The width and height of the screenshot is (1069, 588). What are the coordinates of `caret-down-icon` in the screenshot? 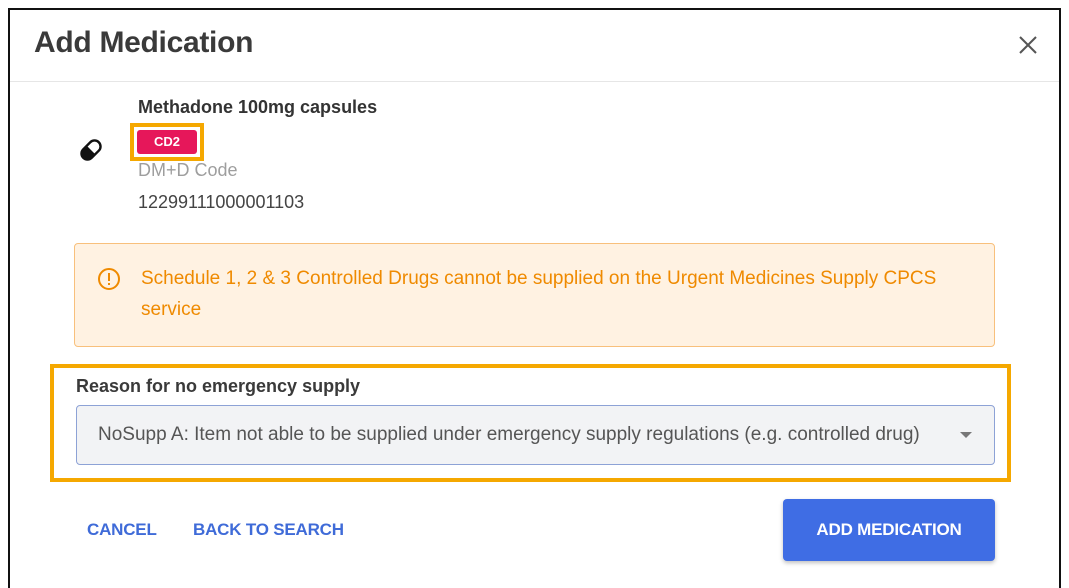 It's located at (966, 435).